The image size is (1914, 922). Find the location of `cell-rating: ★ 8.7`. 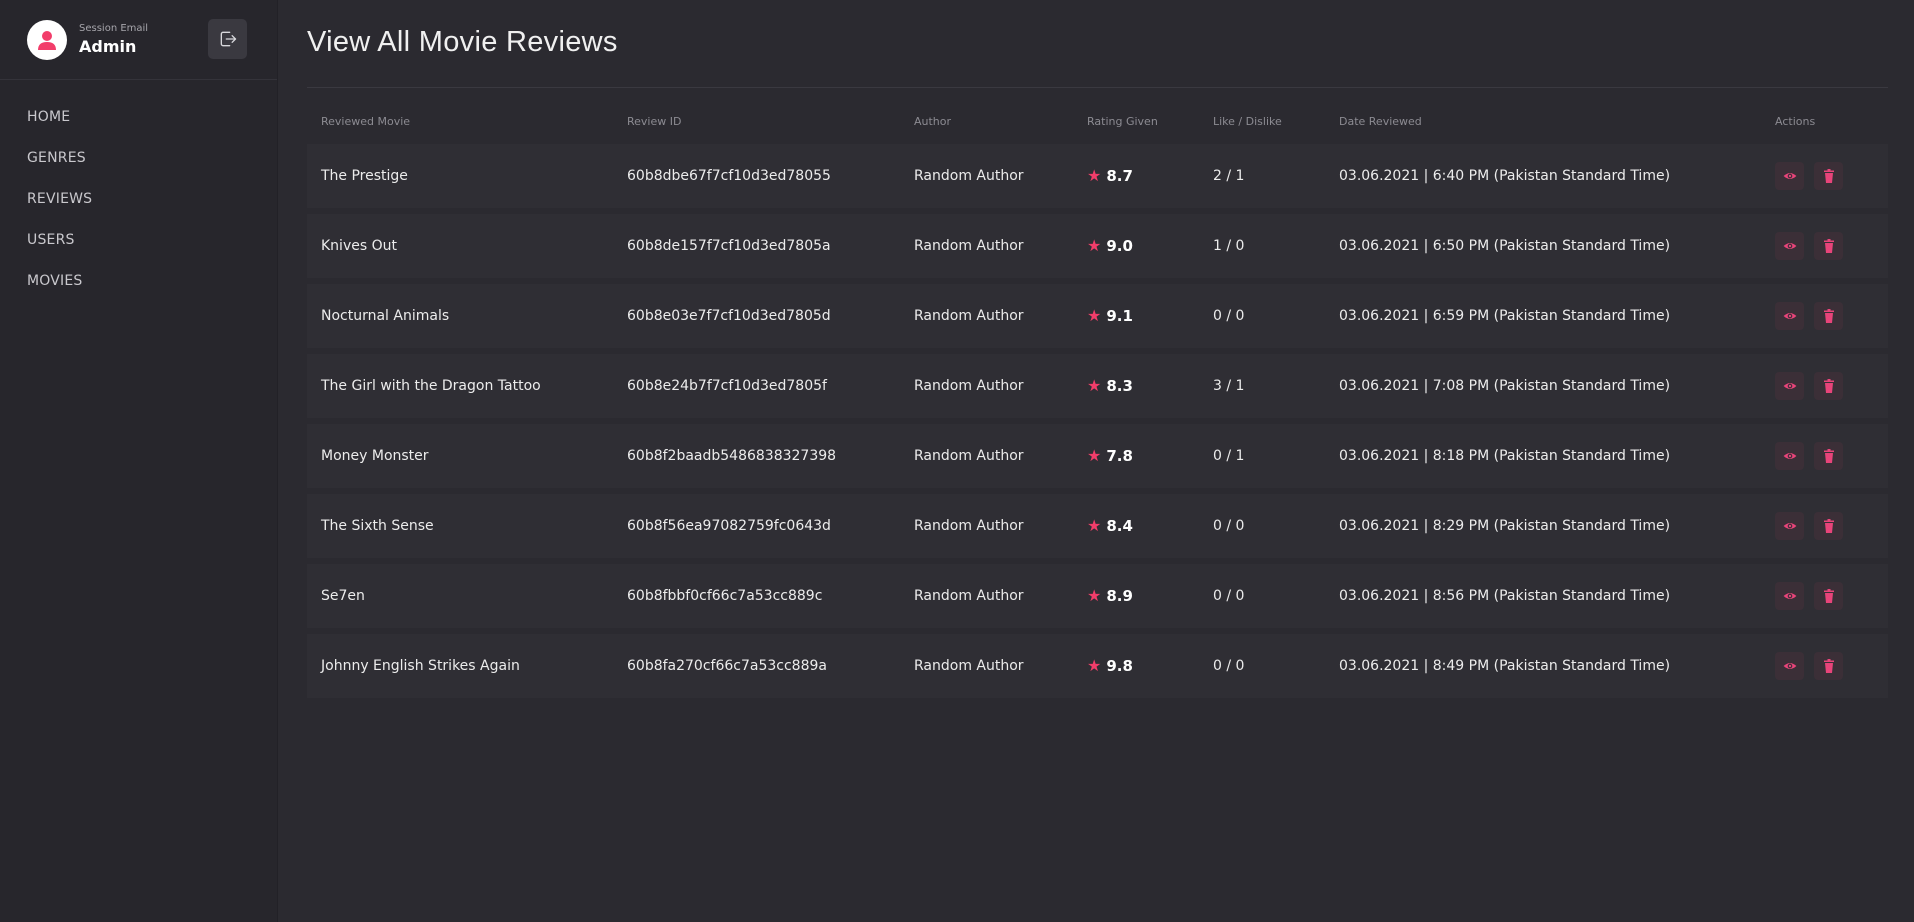

cell-rating: ★ 8.7 is located at coordinates (1136, 176).